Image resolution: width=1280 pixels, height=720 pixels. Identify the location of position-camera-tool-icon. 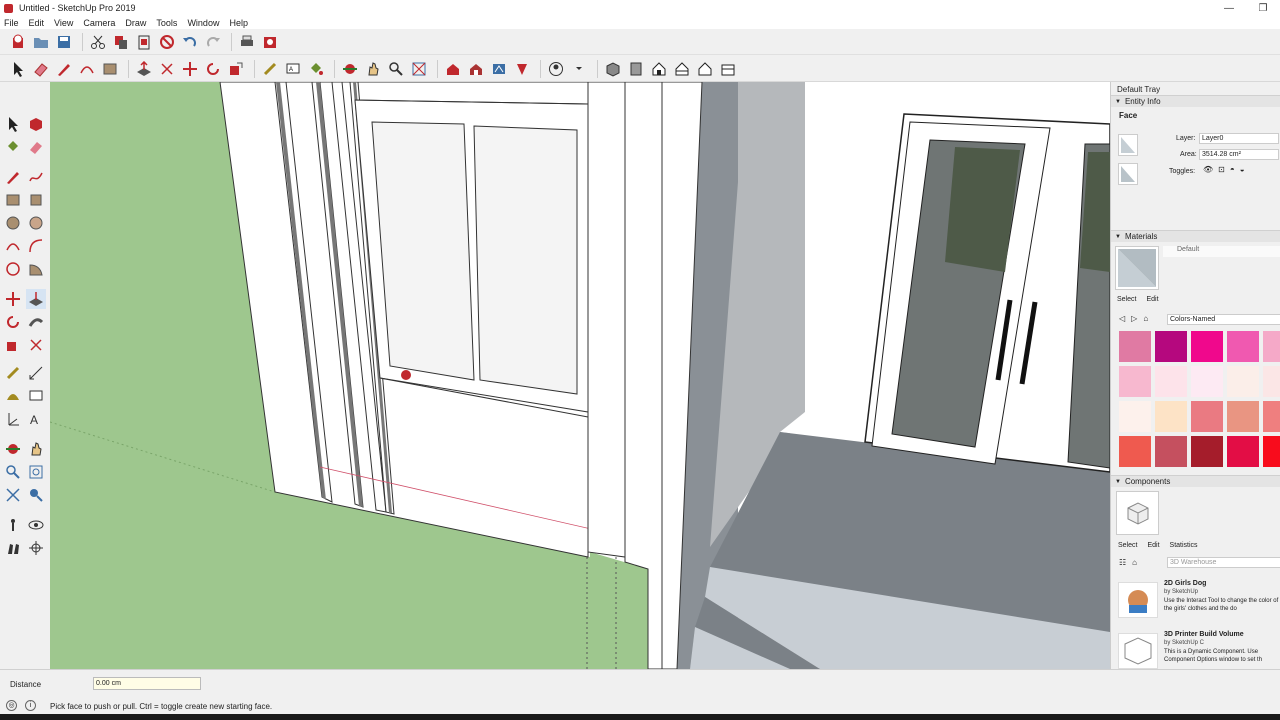
(13, 525).